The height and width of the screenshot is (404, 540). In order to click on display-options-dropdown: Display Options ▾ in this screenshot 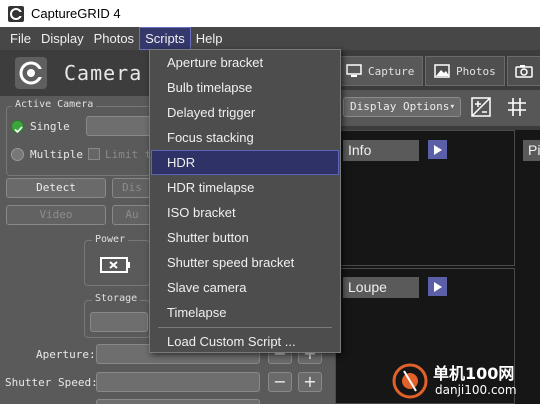, I will do `click(402, 107)`.